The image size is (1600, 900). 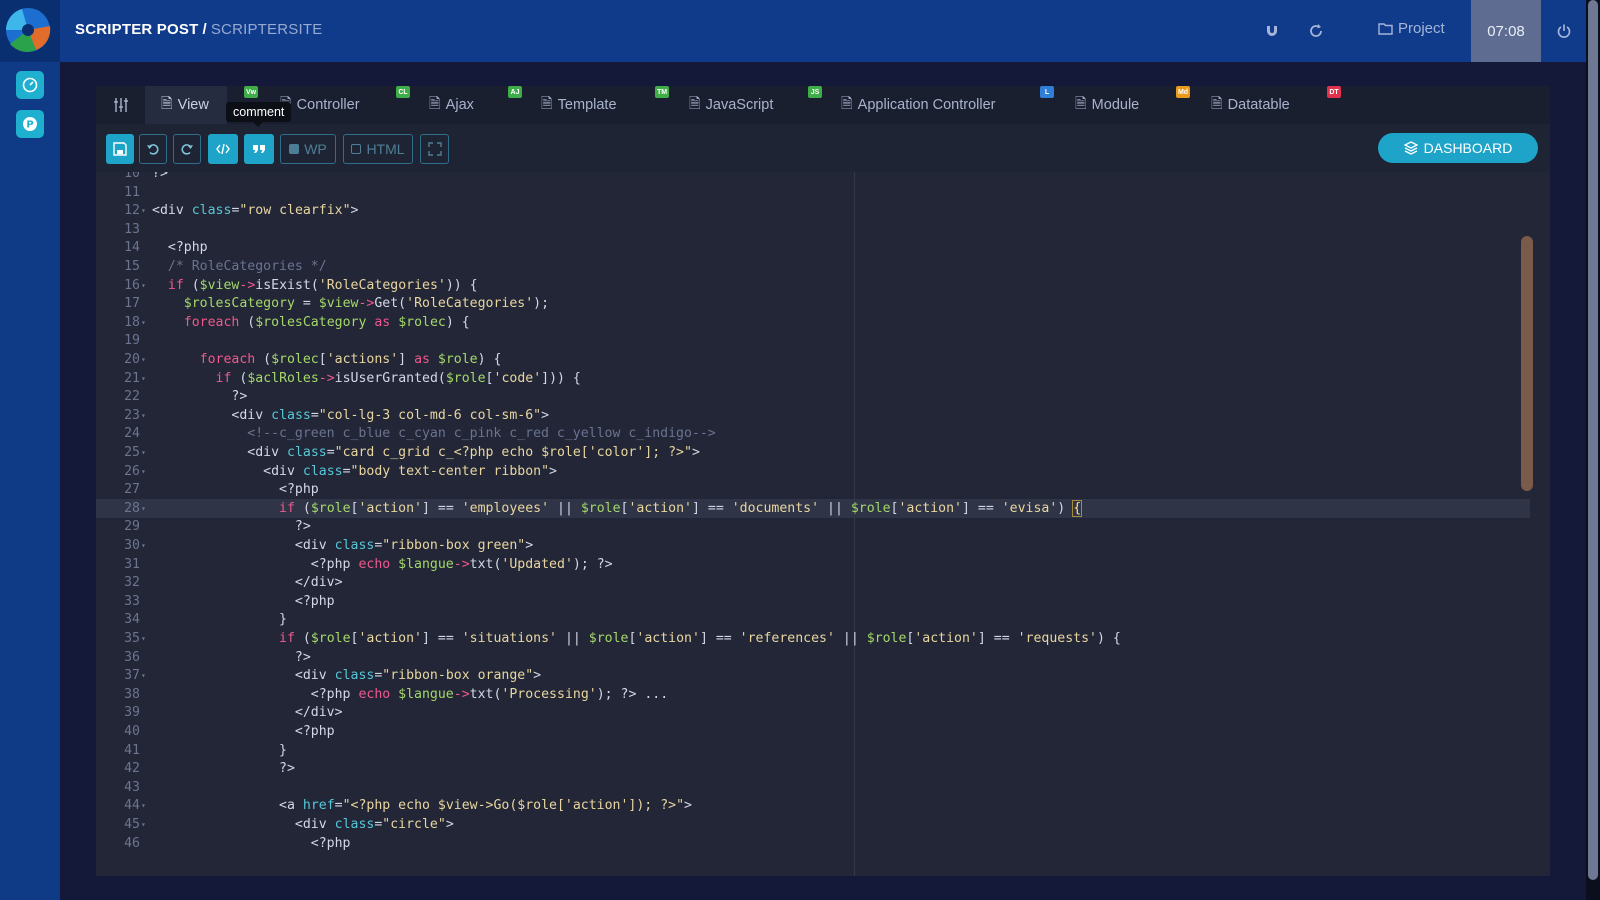 I want to click on power-button, so click(x=1564, y=31).